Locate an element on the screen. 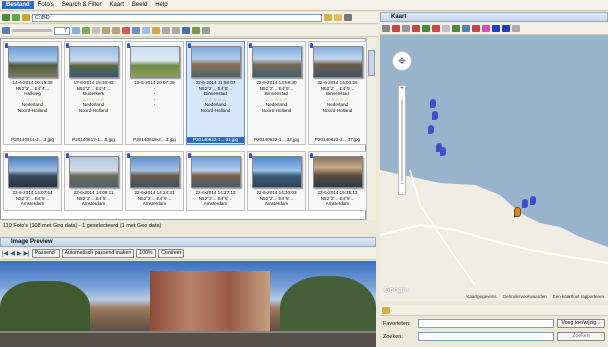 The width and height of the screenshot is (608, 347). filter-icon is located at coordinates (196, 30).